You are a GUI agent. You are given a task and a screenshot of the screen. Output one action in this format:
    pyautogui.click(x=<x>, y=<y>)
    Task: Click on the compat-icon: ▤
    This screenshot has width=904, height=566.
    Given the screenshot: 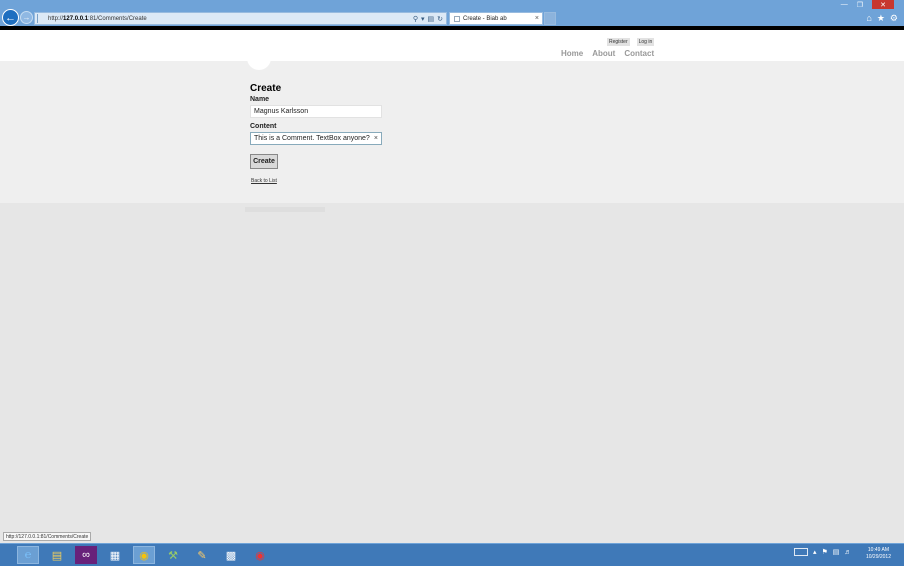 What is the action you would take?
    pyautogui.click(x=431, y=19)
    